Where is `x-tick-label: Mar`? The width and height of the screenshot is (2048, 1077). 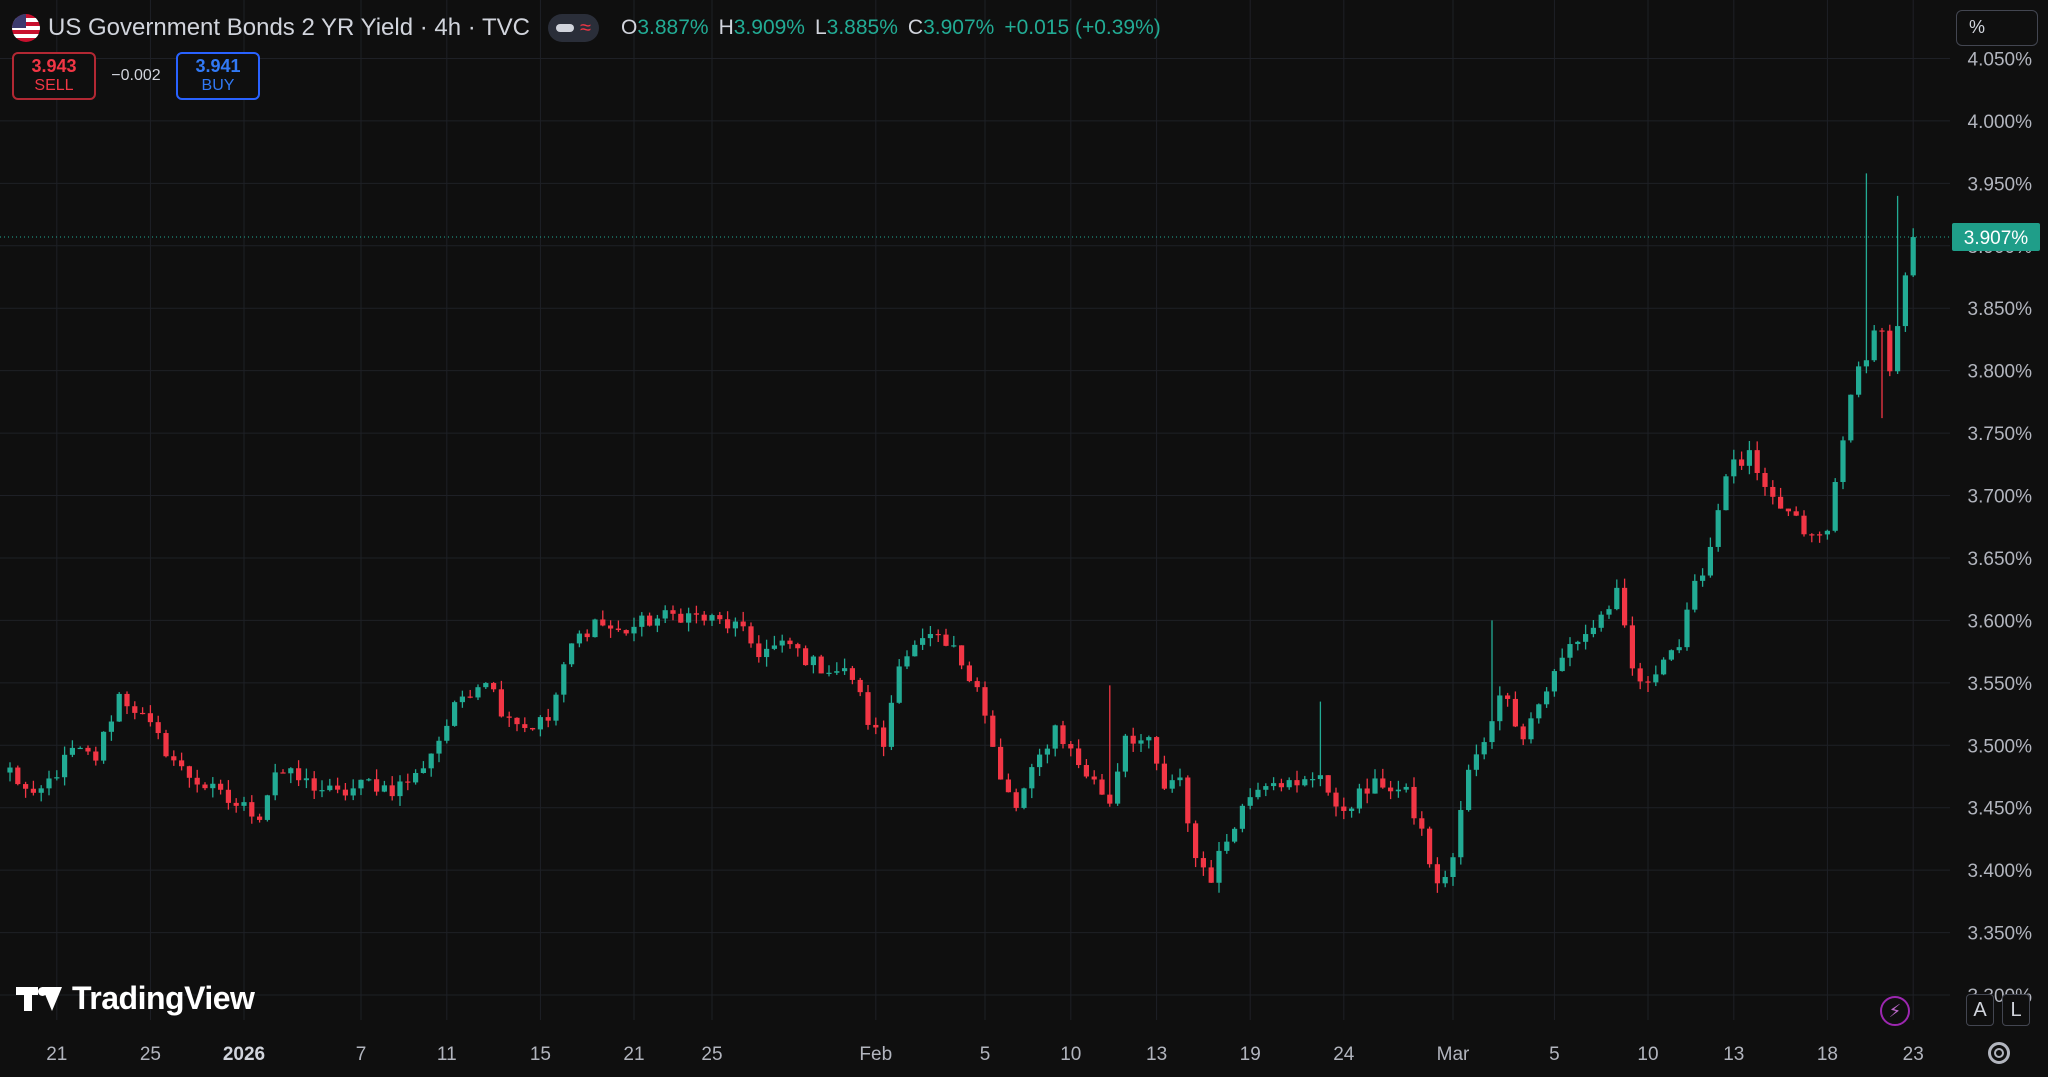
x-tick-label: Mar is located at coordinates (1453, 1054).